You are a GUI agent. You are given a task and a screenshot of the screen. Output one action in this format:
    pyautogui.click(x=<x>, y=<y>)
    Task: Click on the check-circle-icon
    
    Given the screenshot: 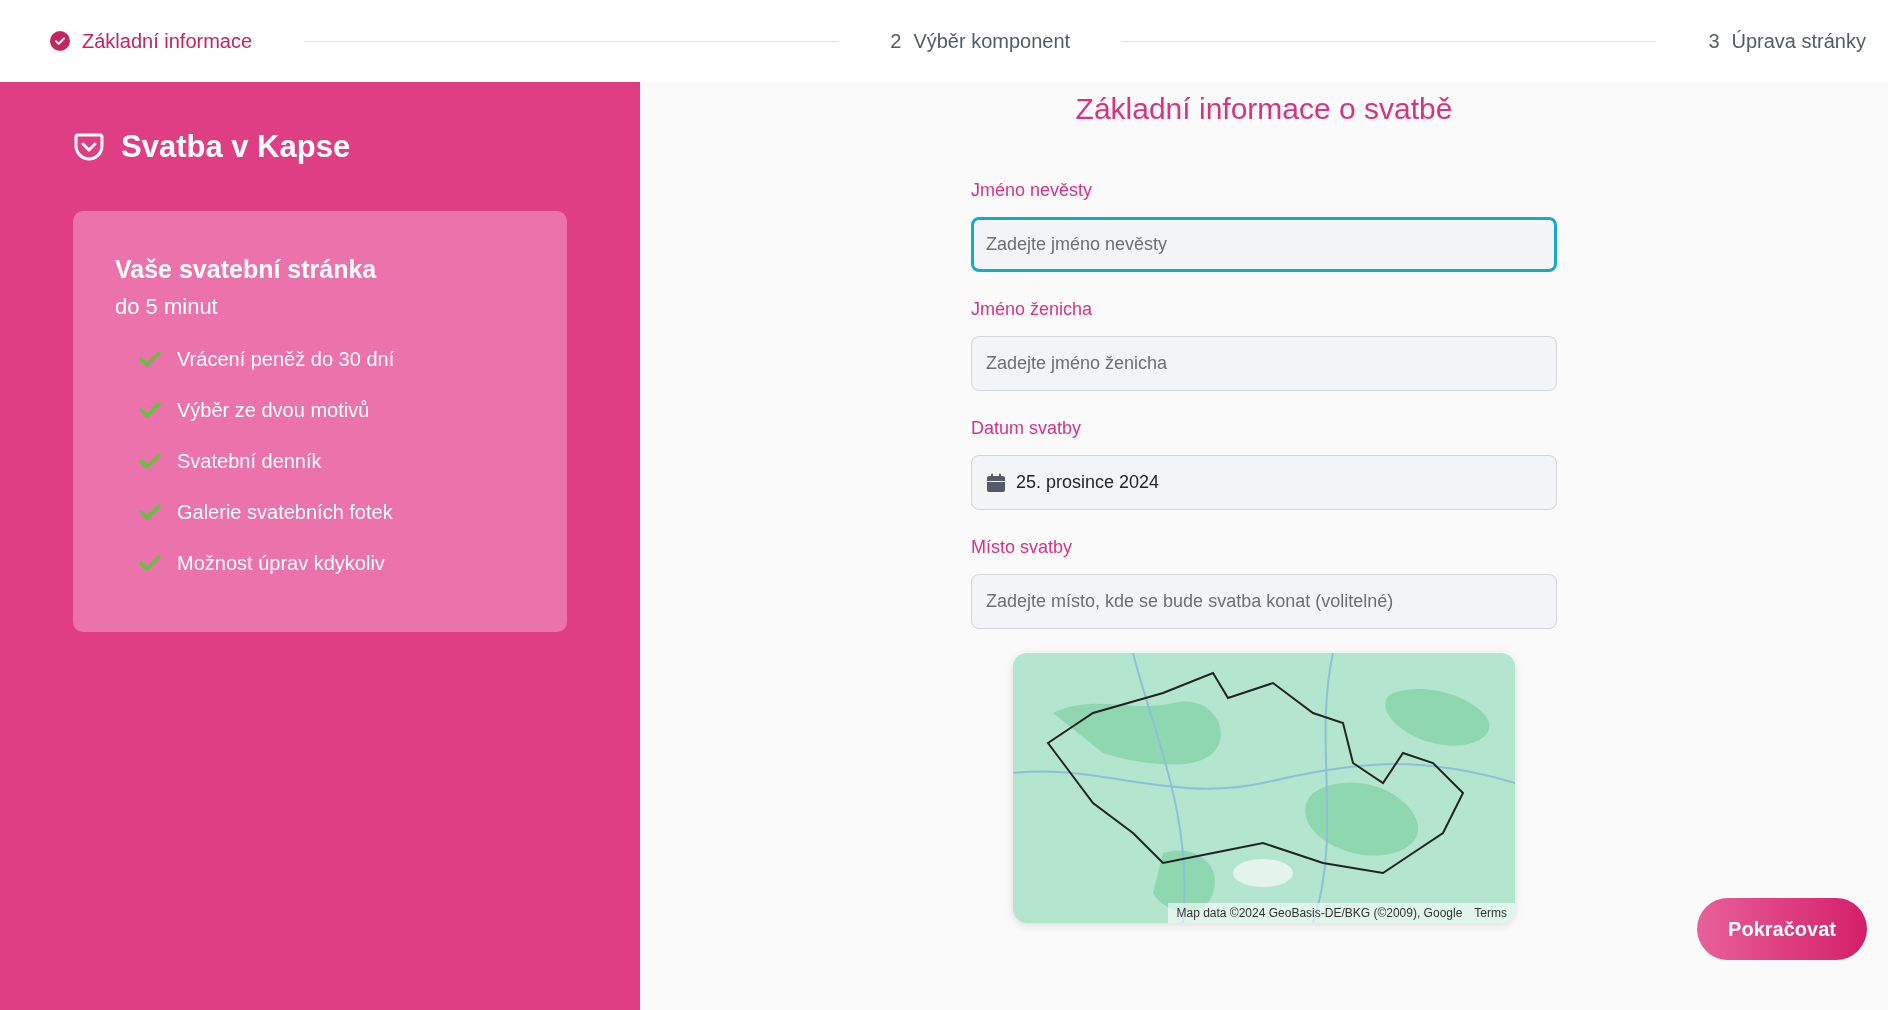 What is the action you would take?
    pyautogui.click(x=60, y=41)
    